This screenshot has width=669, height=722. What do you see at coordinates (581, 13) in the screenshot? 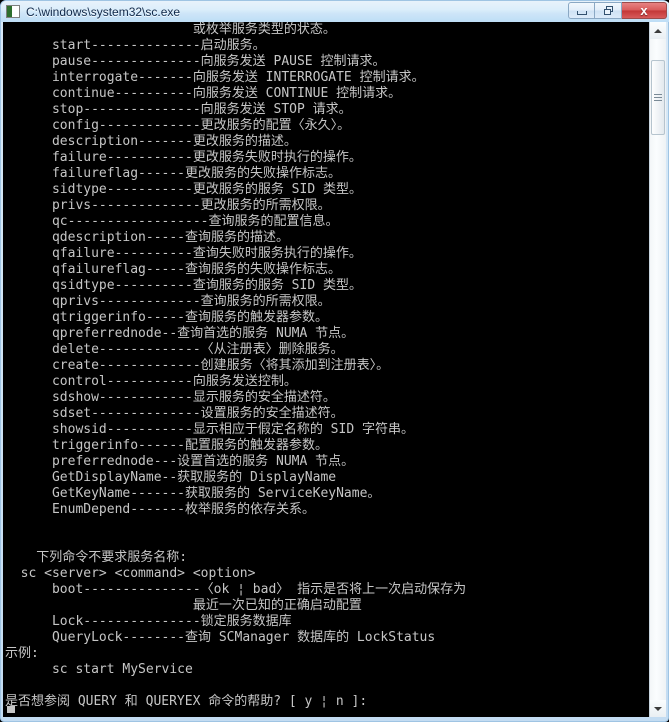
I see `minimize-icon` at bounding box center [581, 13].